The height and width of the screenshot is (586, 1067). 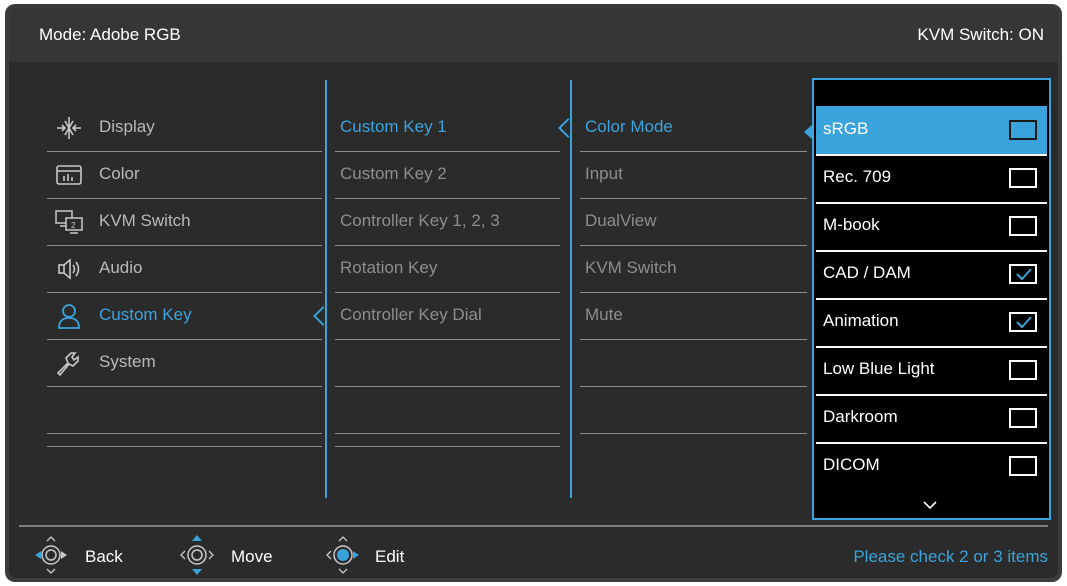 I want to click on submenu-item-custom-key-1: Custom Key 1, so click(x=447, y=128).